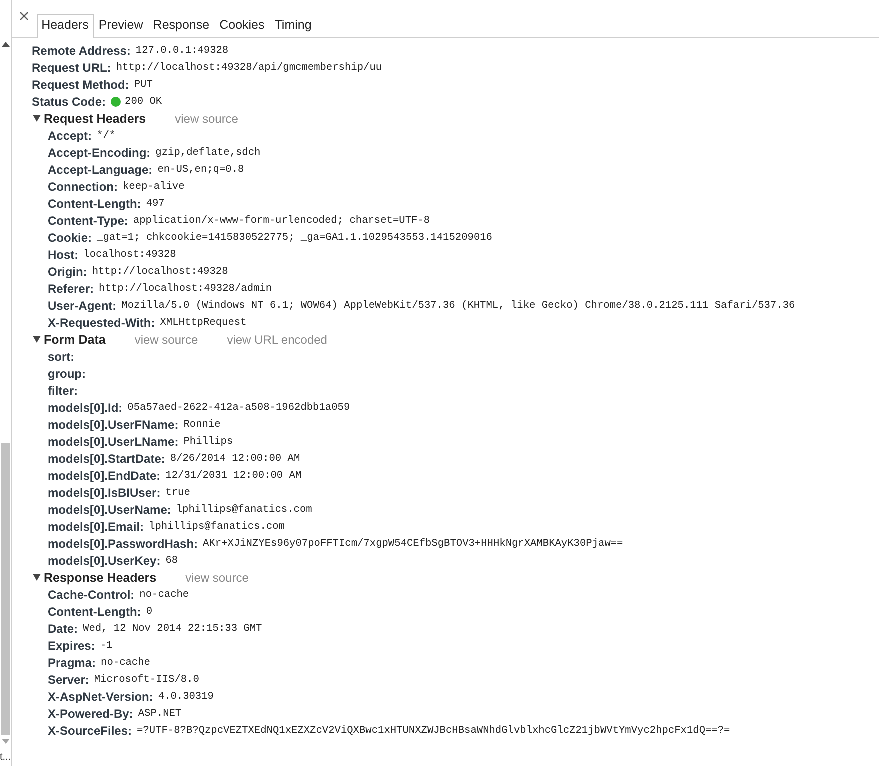 The image size is (879, 766). What do you see at coordinates (143, 102) in the screenshot?
I see `field-value: 200 OK` at bounding box center [143, 102].